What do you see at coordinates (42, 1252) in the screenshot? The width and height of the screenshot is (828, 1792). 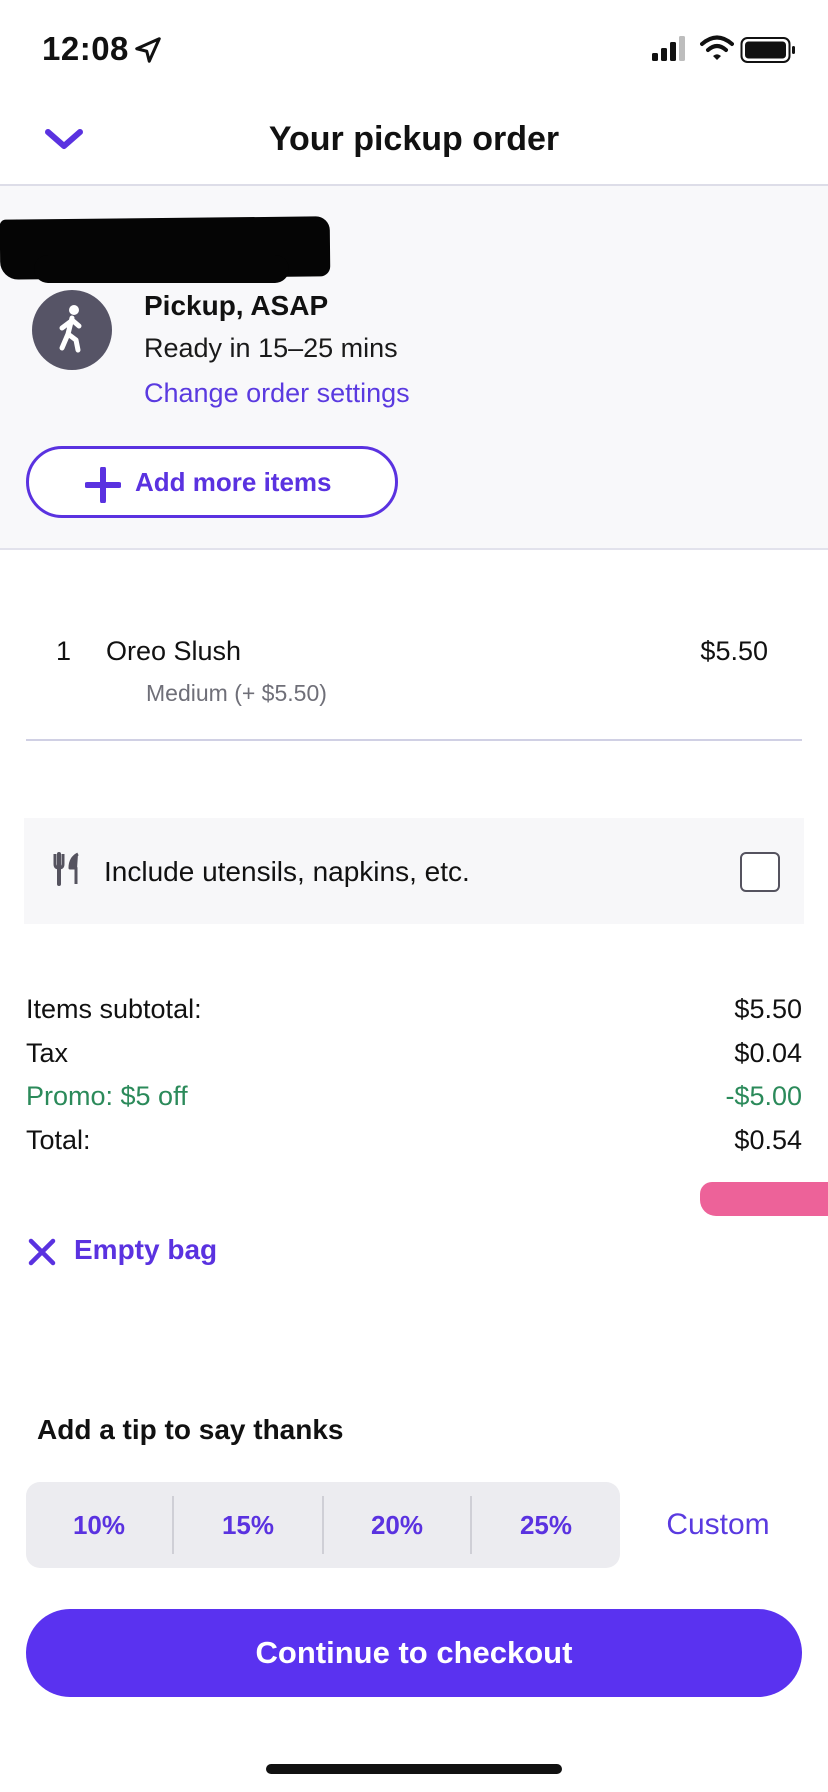 I see `close-icon` at bounding box center [42, 1252].